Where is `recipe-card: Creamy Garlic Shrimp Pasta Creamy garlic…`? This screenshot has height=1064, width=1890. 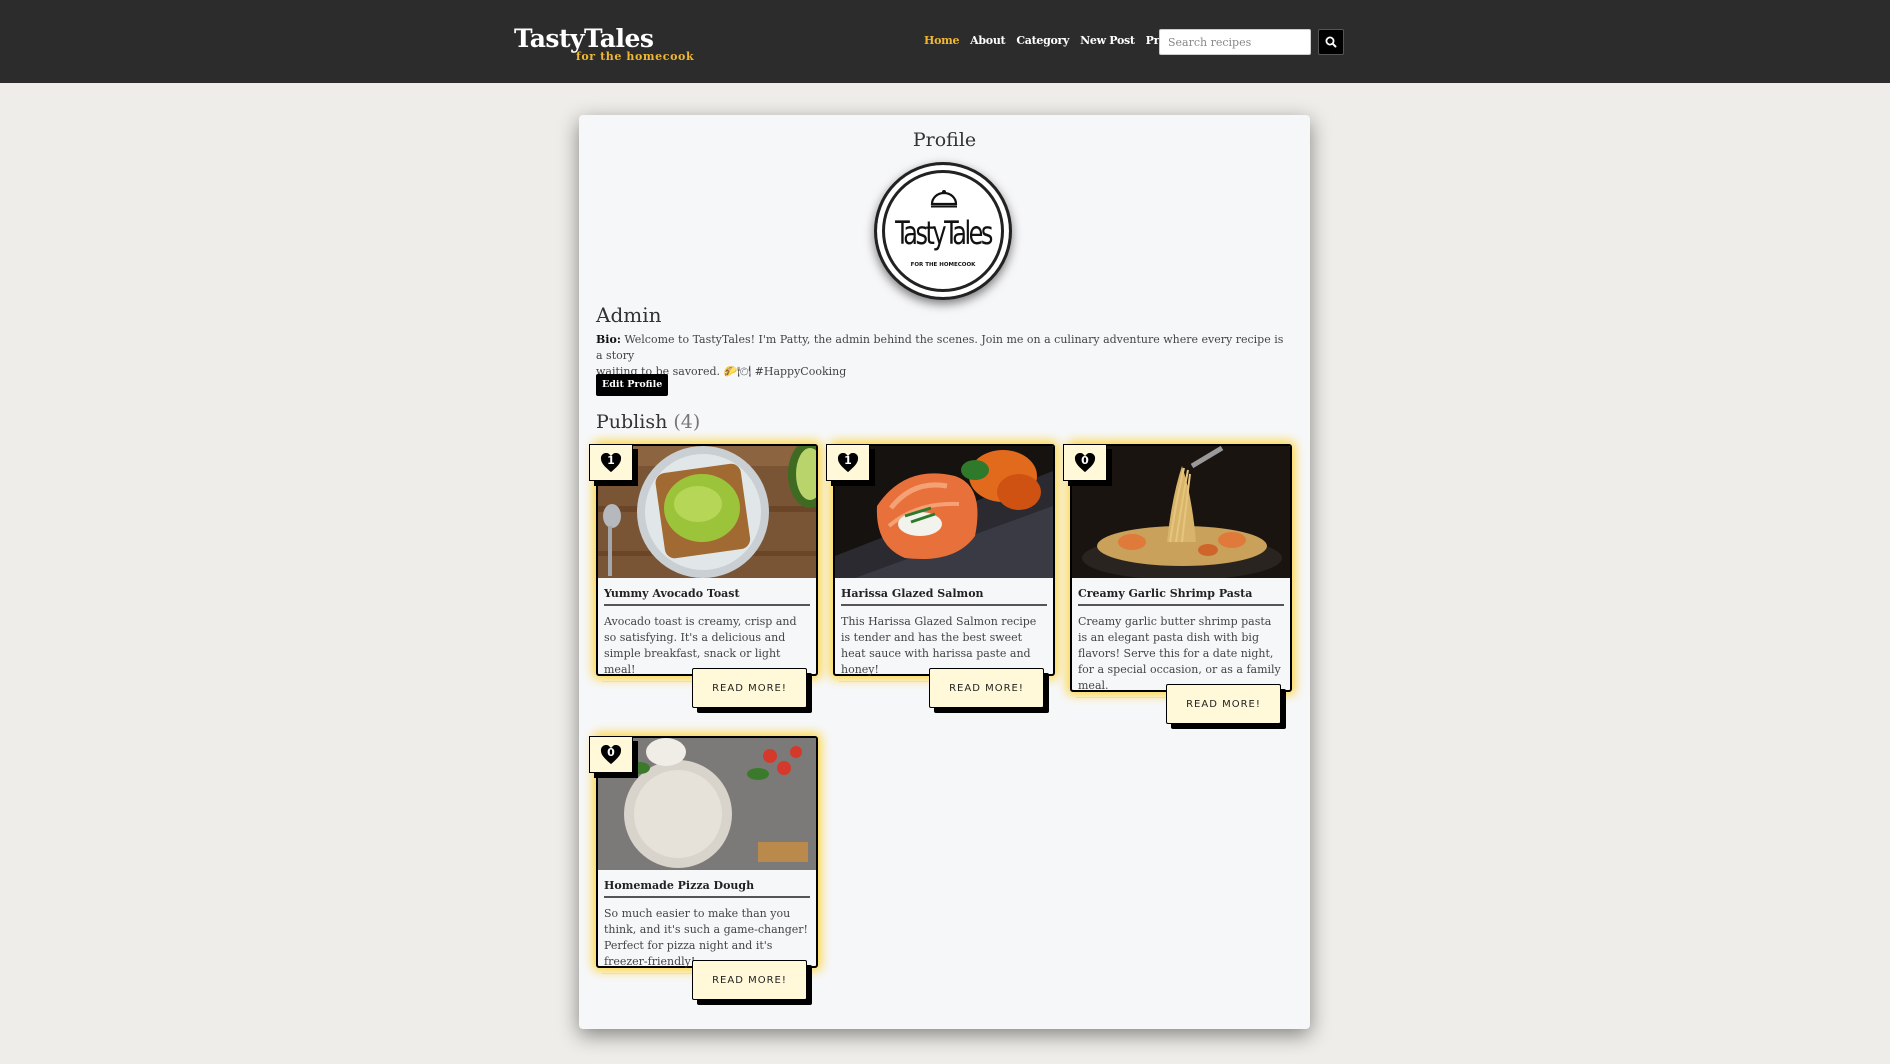 recipe-card: Creamy Garlic Shrimp Pasta Creamy garlic… is located at coordinates (1177, 584).